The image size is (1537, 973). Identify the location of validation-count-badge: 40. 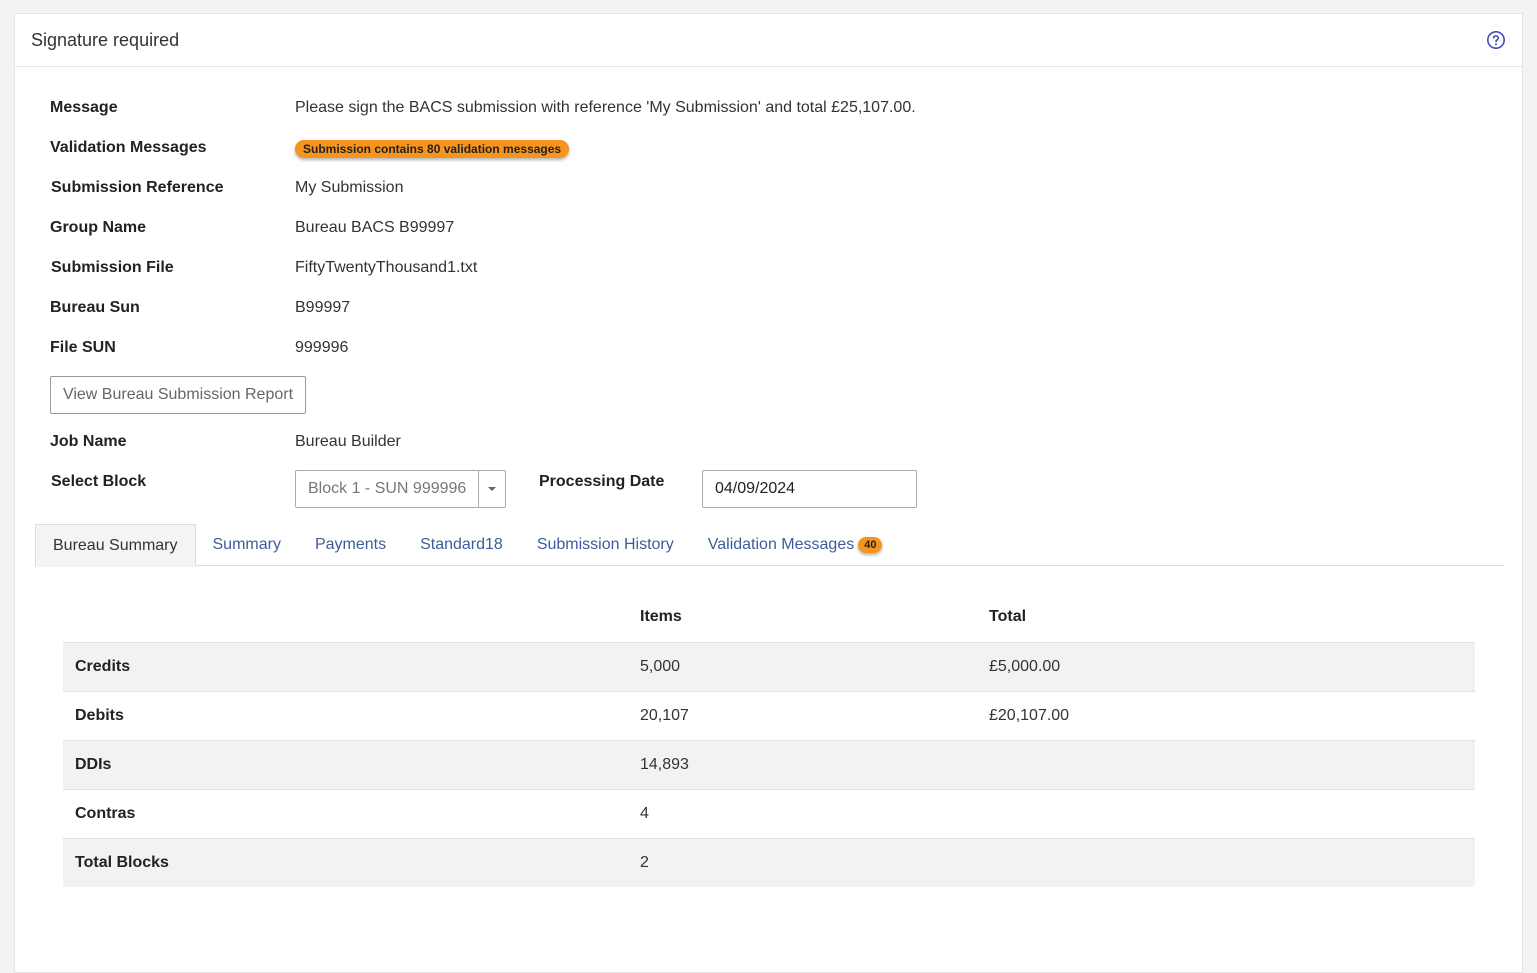
(870, 545).